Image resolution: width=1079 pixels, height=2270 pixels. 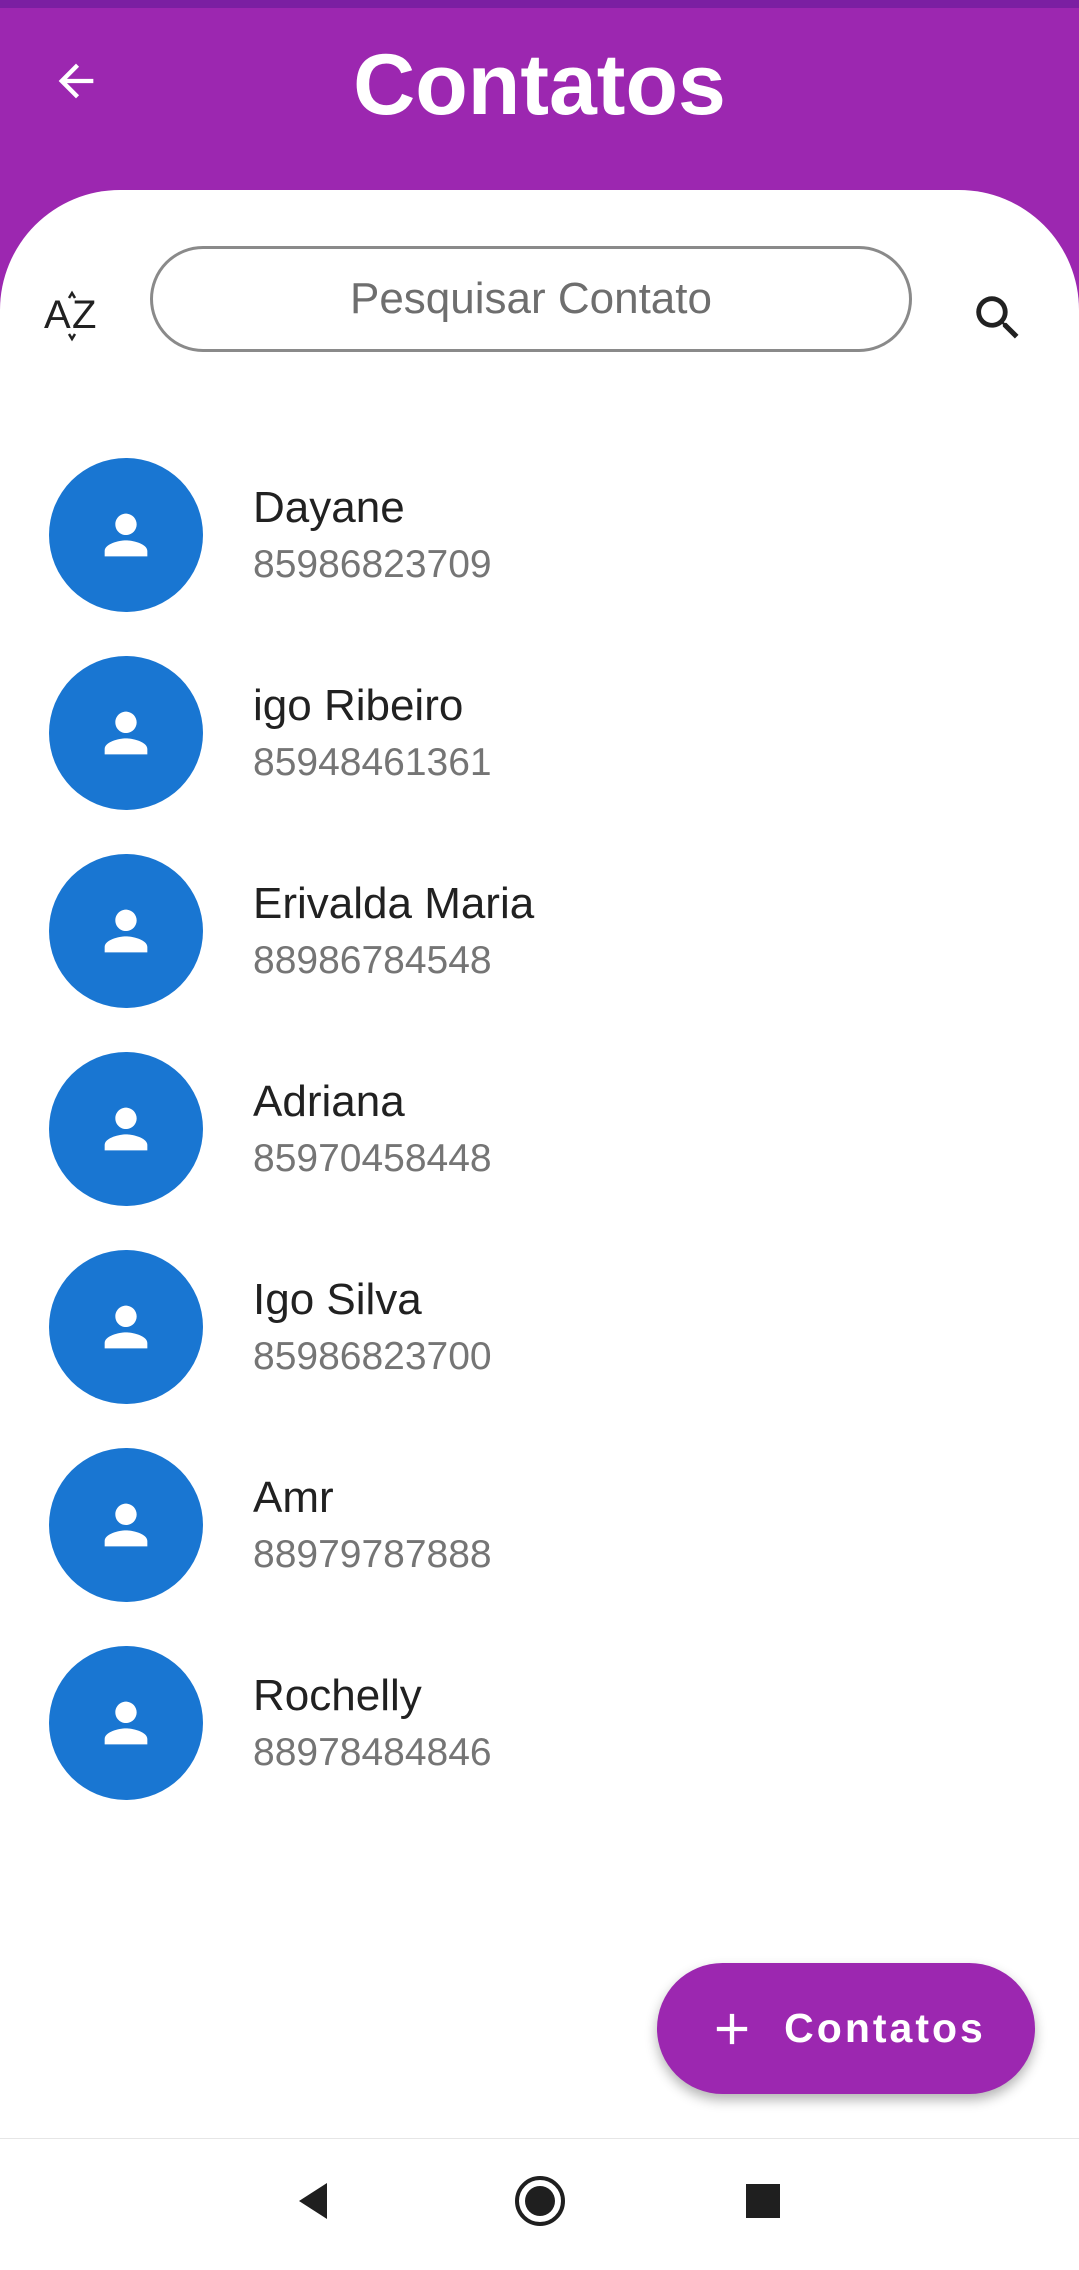 What do you see at coordinates (539, 555) in the screenshot?
I see `contact-item: Dayane 85986823709` at bounding box center [539, 555].